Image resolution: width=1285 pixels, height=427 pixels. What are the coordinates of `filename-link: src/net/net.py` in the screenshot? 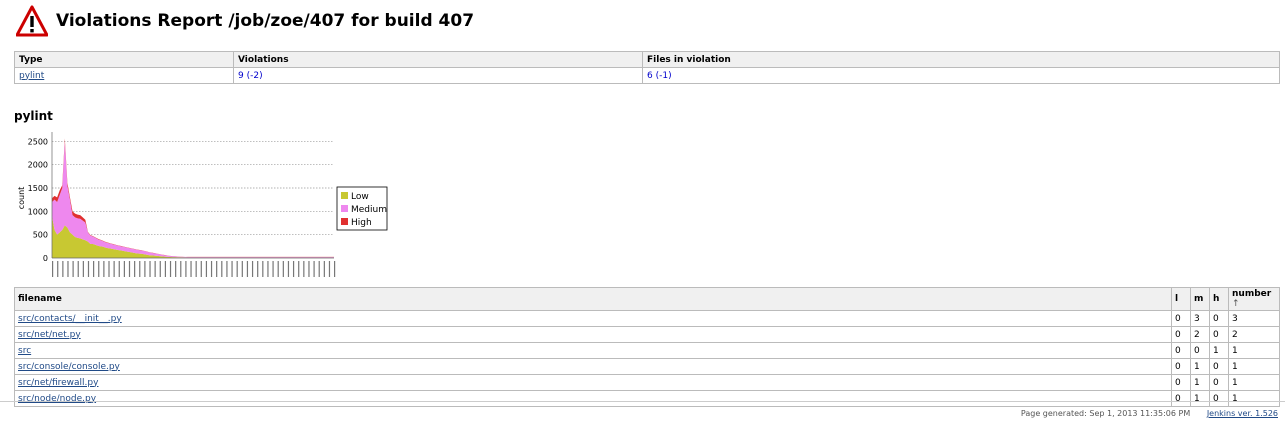 It's located at (49, 335).